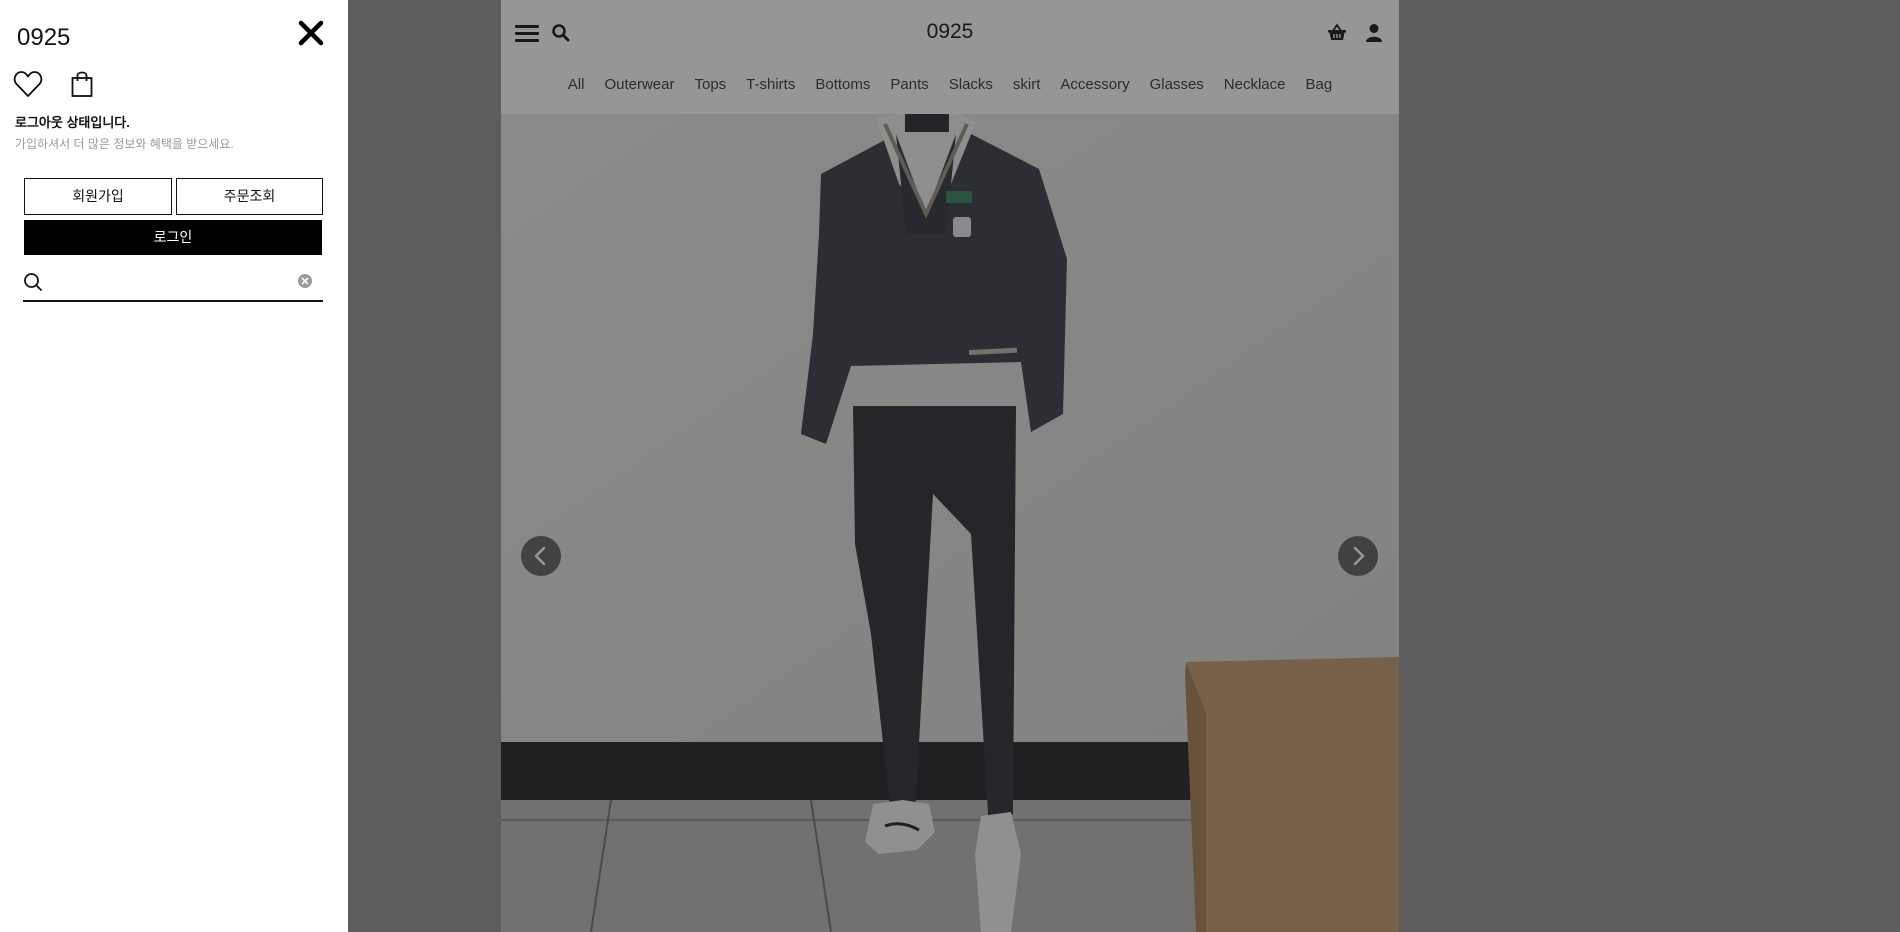  I want to click on heart-icon, so click(28, 84).